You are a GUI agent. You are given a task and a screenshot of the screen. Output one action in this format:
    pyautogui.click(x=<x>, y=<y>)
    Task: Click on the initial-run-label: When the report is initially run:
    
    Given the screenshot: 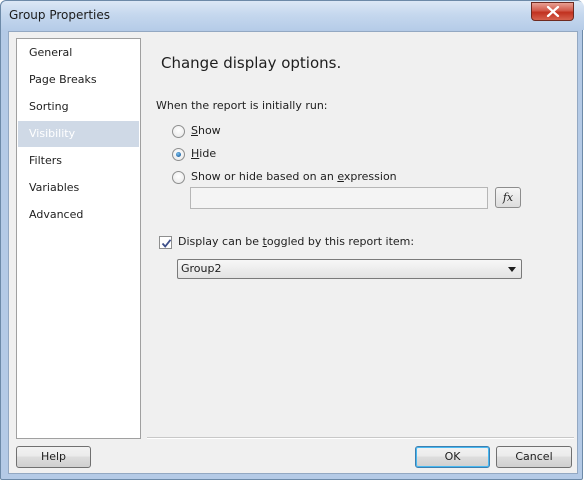 What is the action you would take?
    pyautogui.click(x=242, y=105)
    